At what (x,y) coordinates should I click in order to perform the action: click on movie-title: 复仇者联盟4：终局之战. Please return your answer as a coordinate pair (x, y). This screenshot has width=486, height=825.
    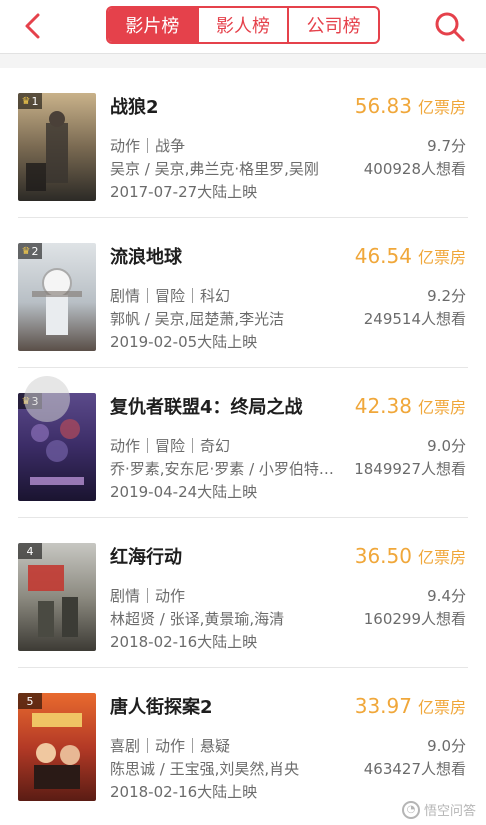
    Looking at the image, I should click on (206, 406).